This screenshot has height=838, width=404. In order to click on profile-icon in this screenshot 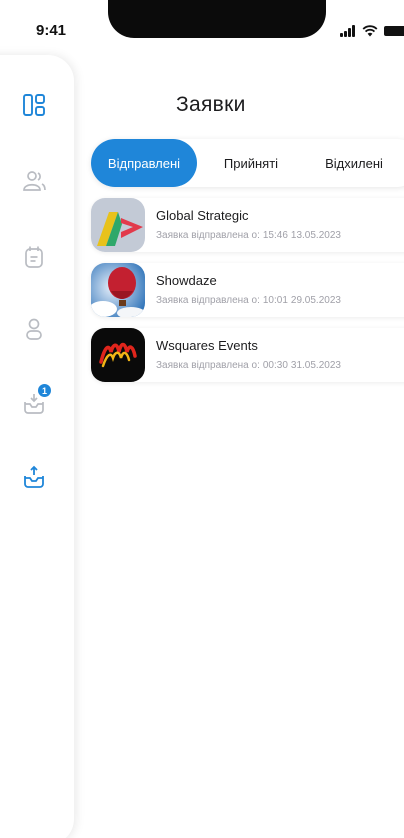, I will do `click(34, 329)`.